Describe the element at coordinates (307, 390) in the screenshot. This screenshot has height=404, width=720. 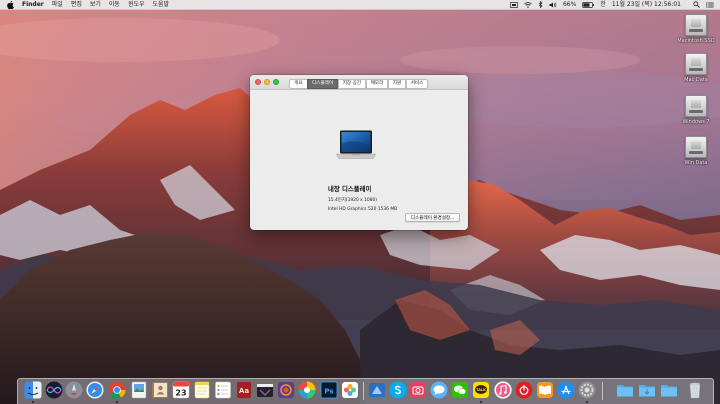
I see `dock-pixelmator-icon` at that location.